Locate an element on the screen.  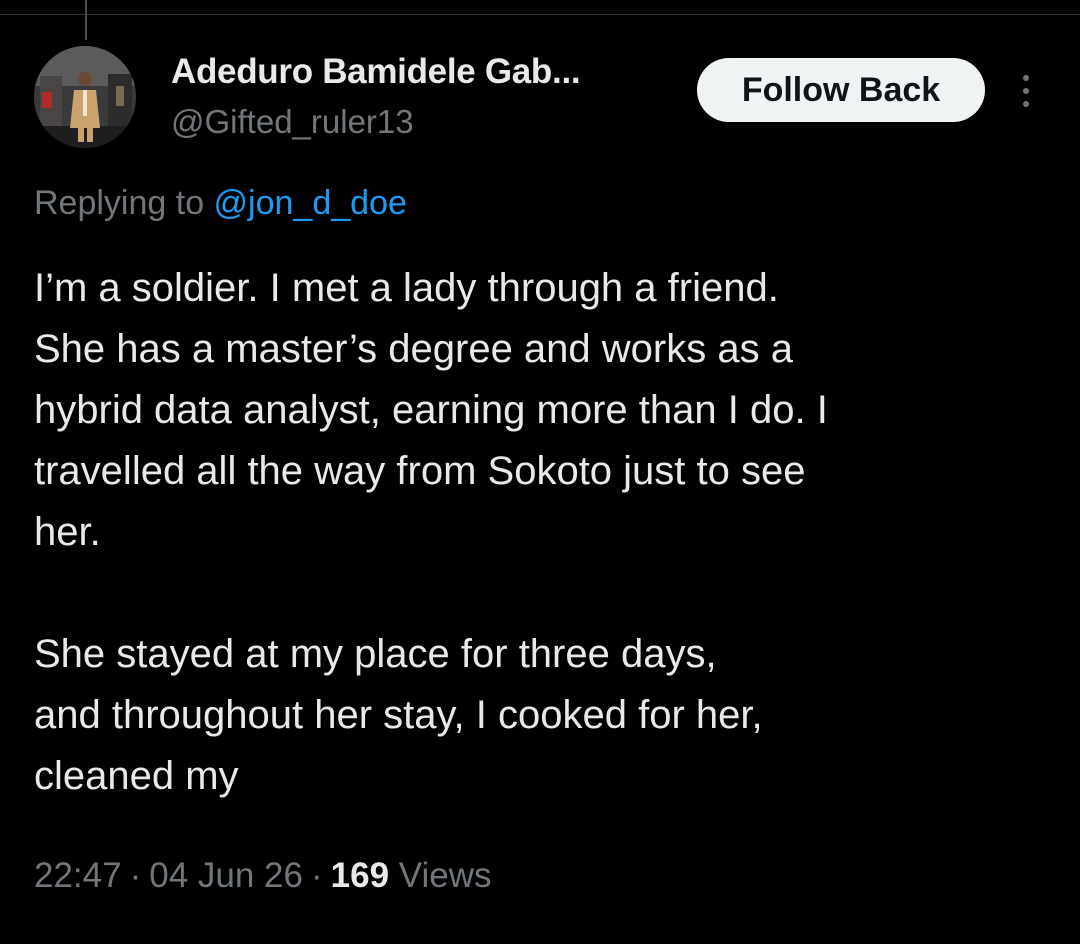
tweet-line: She stayed at my place for three days, is located at coordinates (375, 654).